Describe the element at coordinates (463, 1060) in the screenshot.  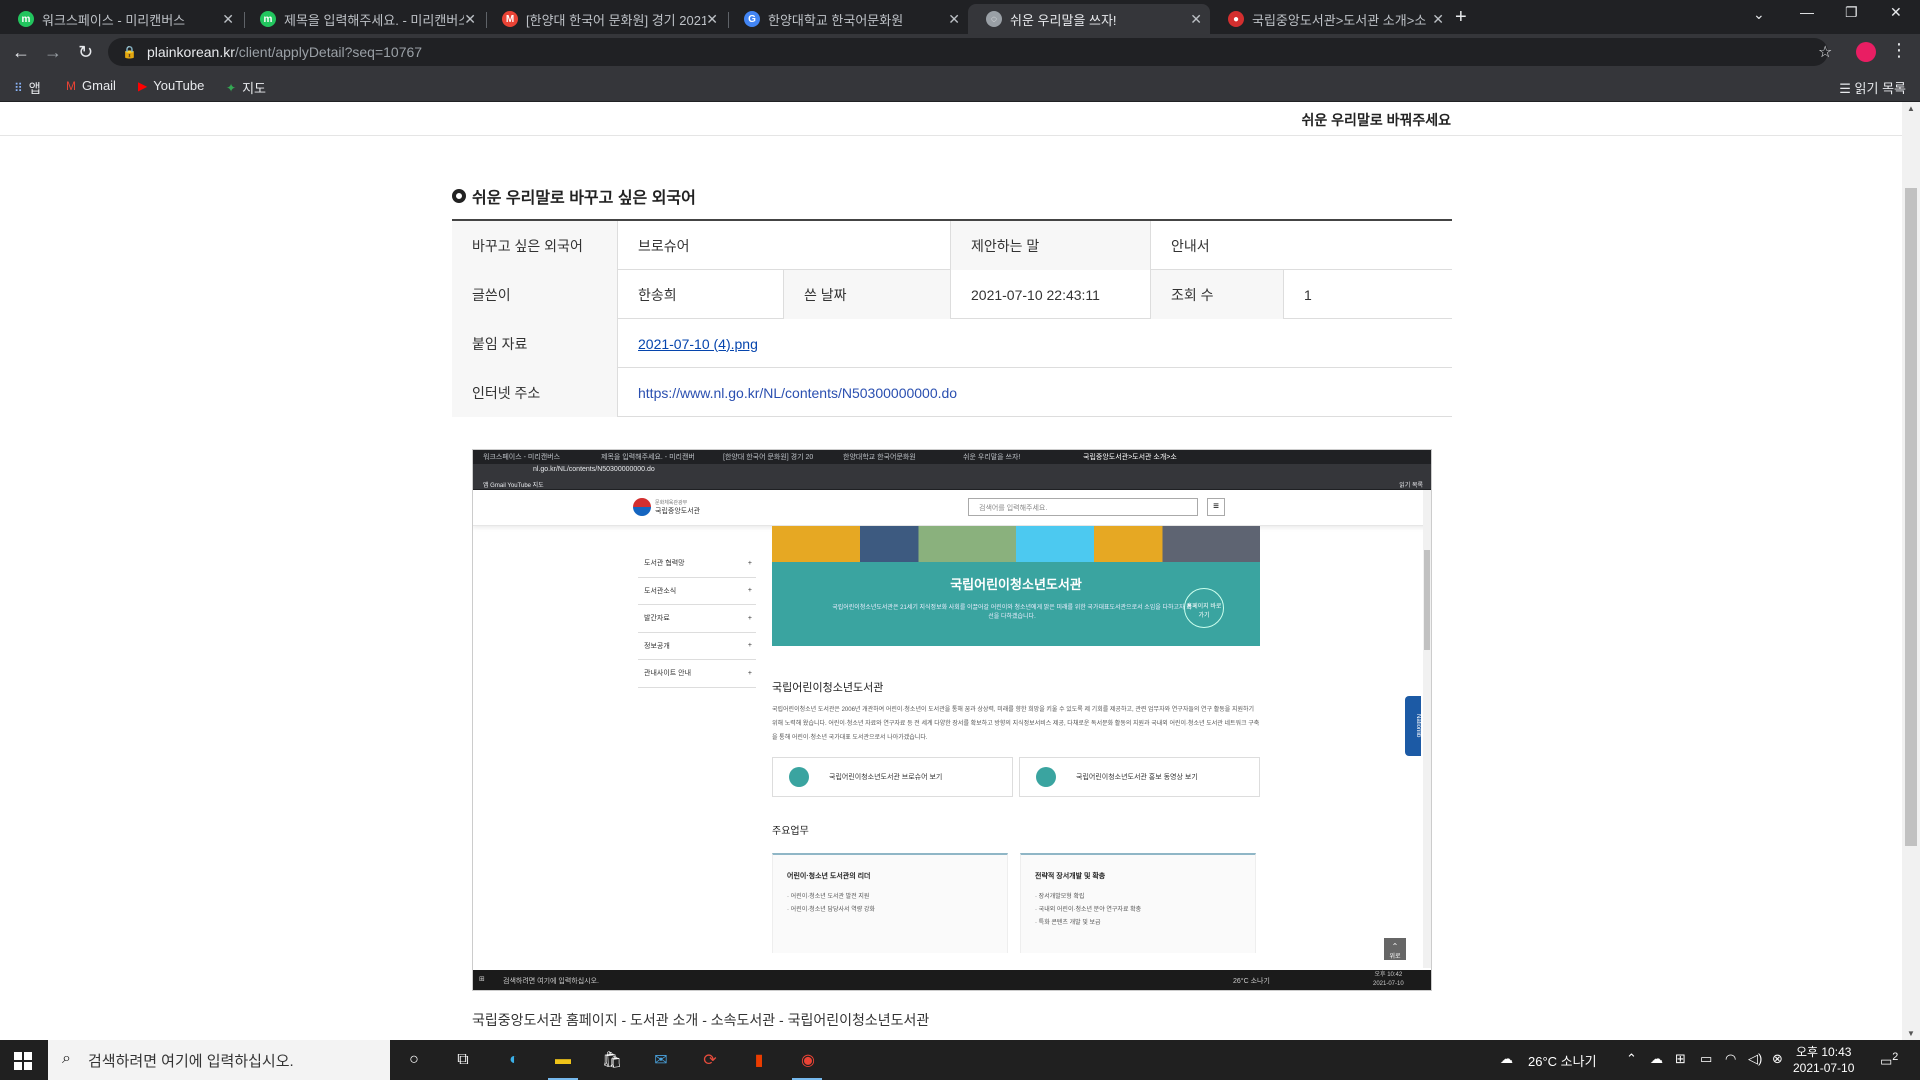
I see `task-view-icon: ⧉` at that location.